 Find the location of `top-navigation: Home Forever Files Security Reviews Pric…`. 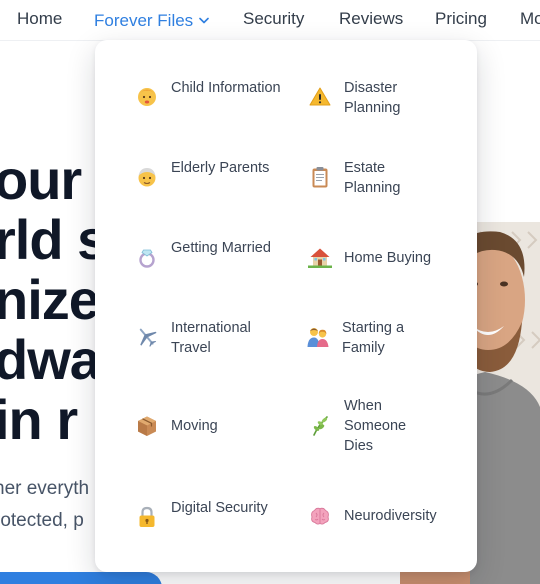

top-navigation: Home Forever Files Security Reviews Pric… is located at coordinates (270, 20).